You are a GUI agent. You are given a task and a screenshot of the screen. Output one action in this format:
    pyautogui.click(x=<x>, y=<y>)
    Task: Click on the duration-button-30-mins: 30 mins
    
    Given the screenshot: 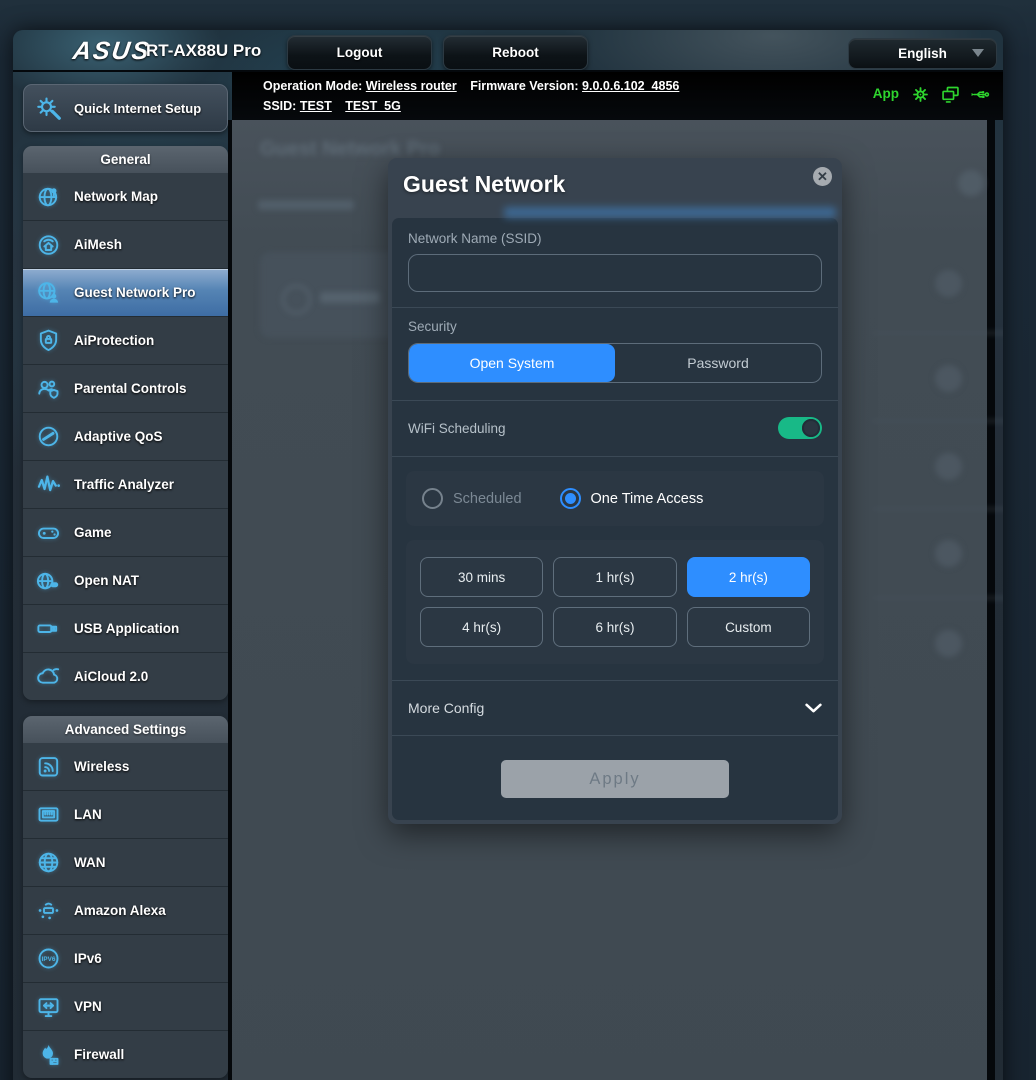 What is the action you would take?
    pyautogui.click(x=482, y=577)
    